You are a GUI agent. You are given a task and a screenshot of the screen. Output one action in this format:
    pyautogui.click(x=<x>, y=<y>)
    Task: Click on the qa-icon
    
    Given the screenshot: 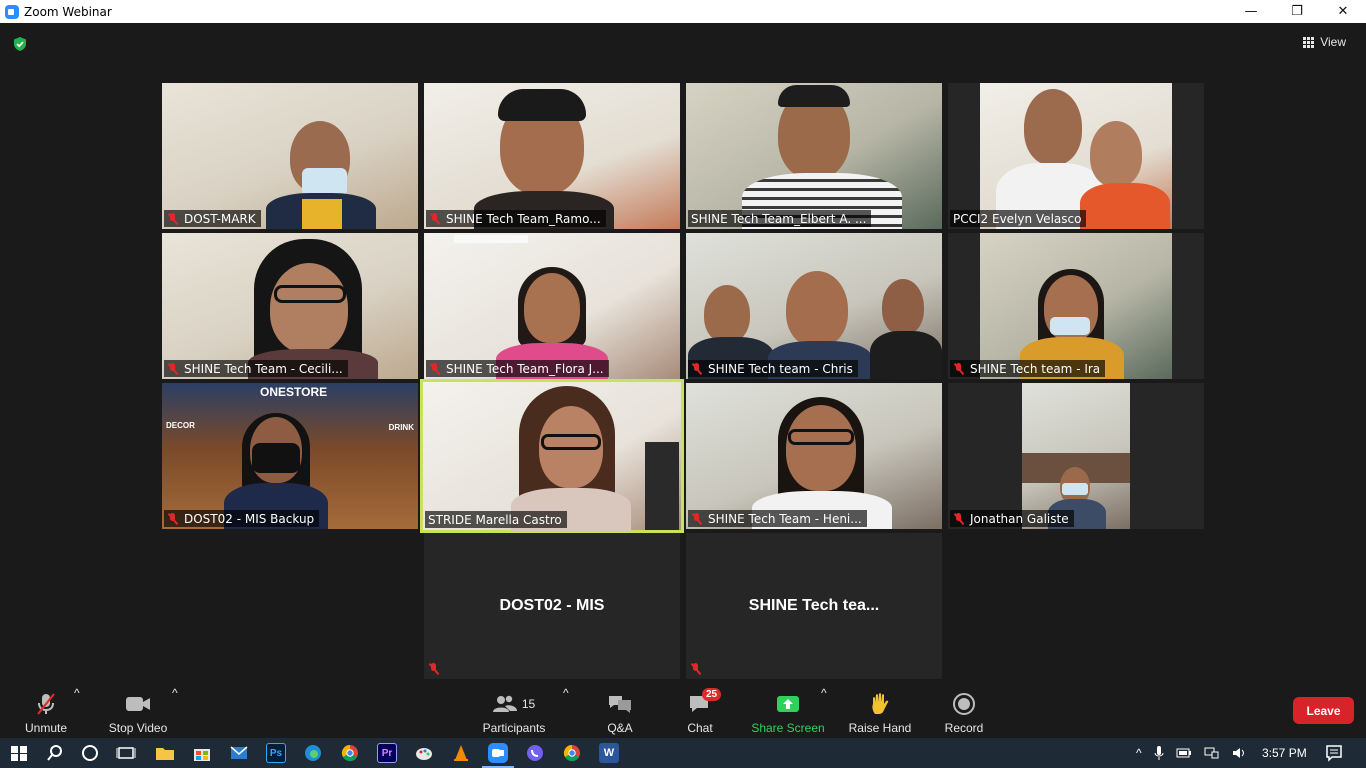 What is the action you would take?
    pyautogui.click(x=620, y=704)
    